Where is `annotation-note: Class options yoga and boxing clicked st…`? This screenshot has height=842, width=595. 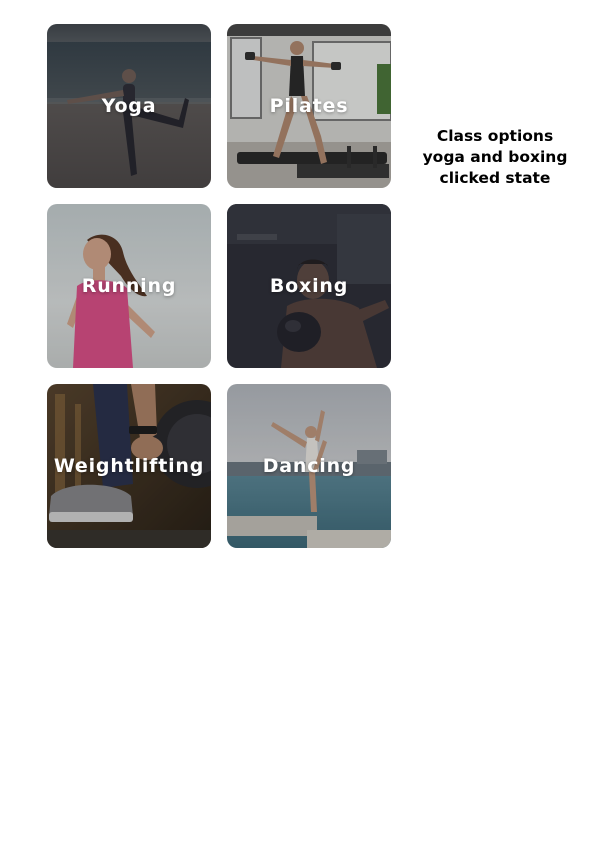
annotation-note: Class options yoga and boxing clicked st… is located at coordinates (495, 157).